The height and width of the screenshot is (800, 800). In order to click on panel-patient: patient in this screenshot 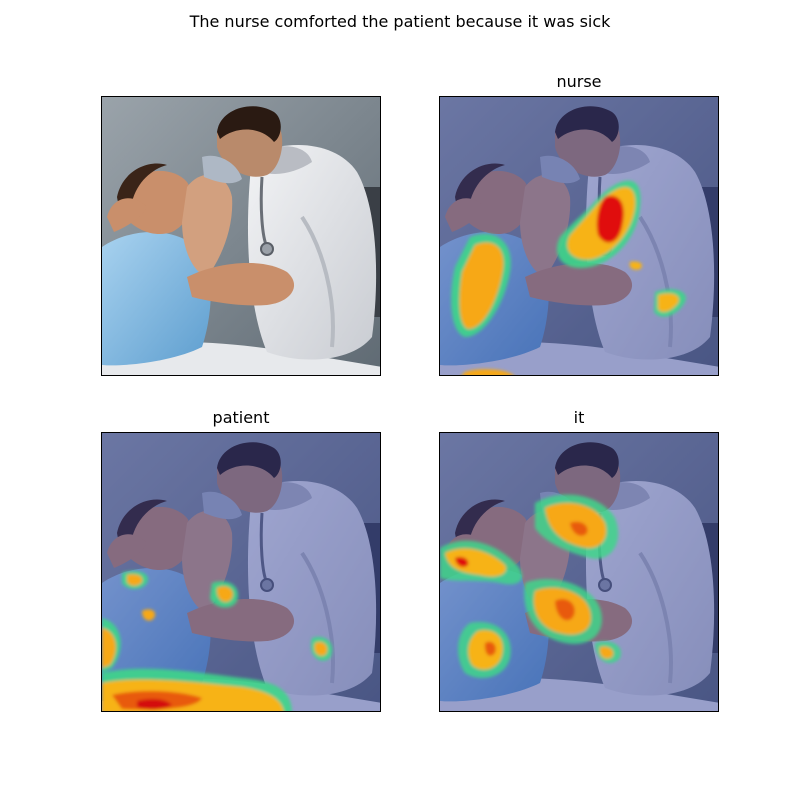, I will do `click(241, 560)`.